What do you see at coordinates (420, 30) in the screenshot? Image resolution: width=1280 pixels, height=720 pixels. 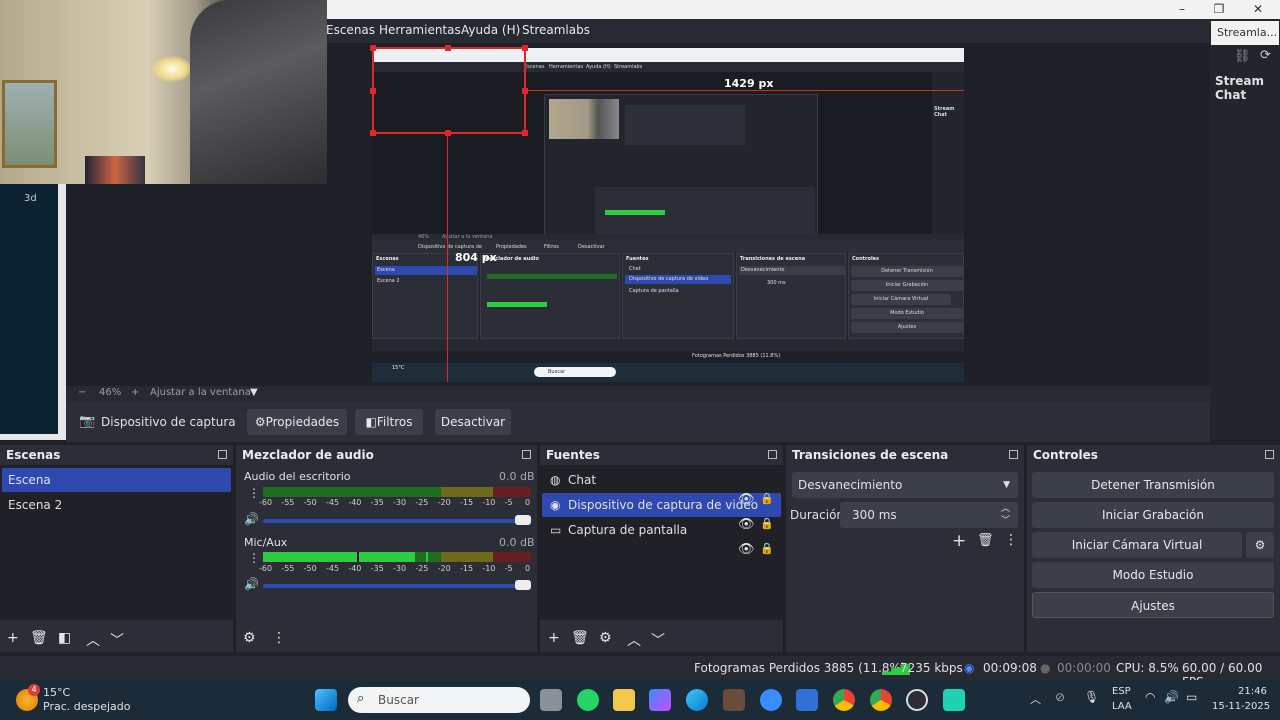 I see `menu-herramientas: Herramientas` at bounding box center [420, 30].